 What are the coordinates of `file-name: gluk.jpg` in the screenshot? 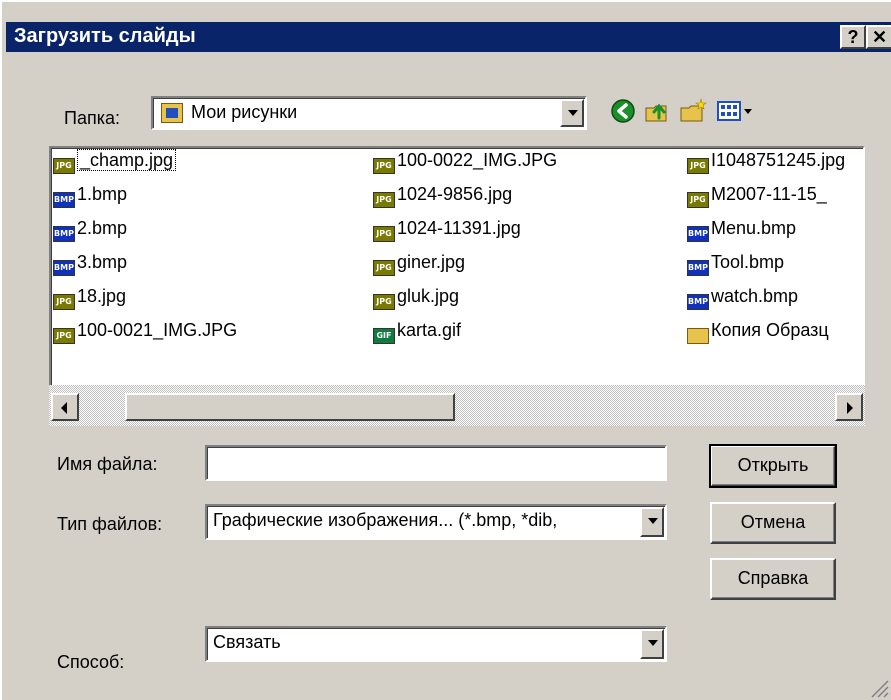 It's located at (428, 296).